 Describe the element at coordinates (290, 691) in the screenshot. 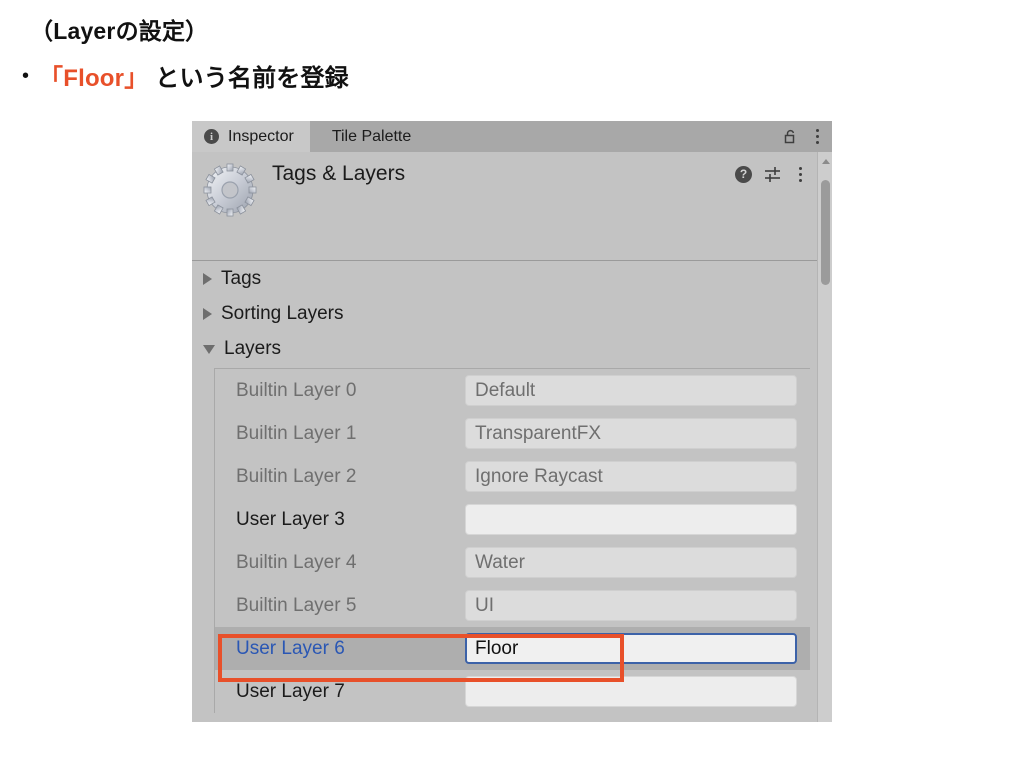

I see `layer-label: User Layer 7` at that location.